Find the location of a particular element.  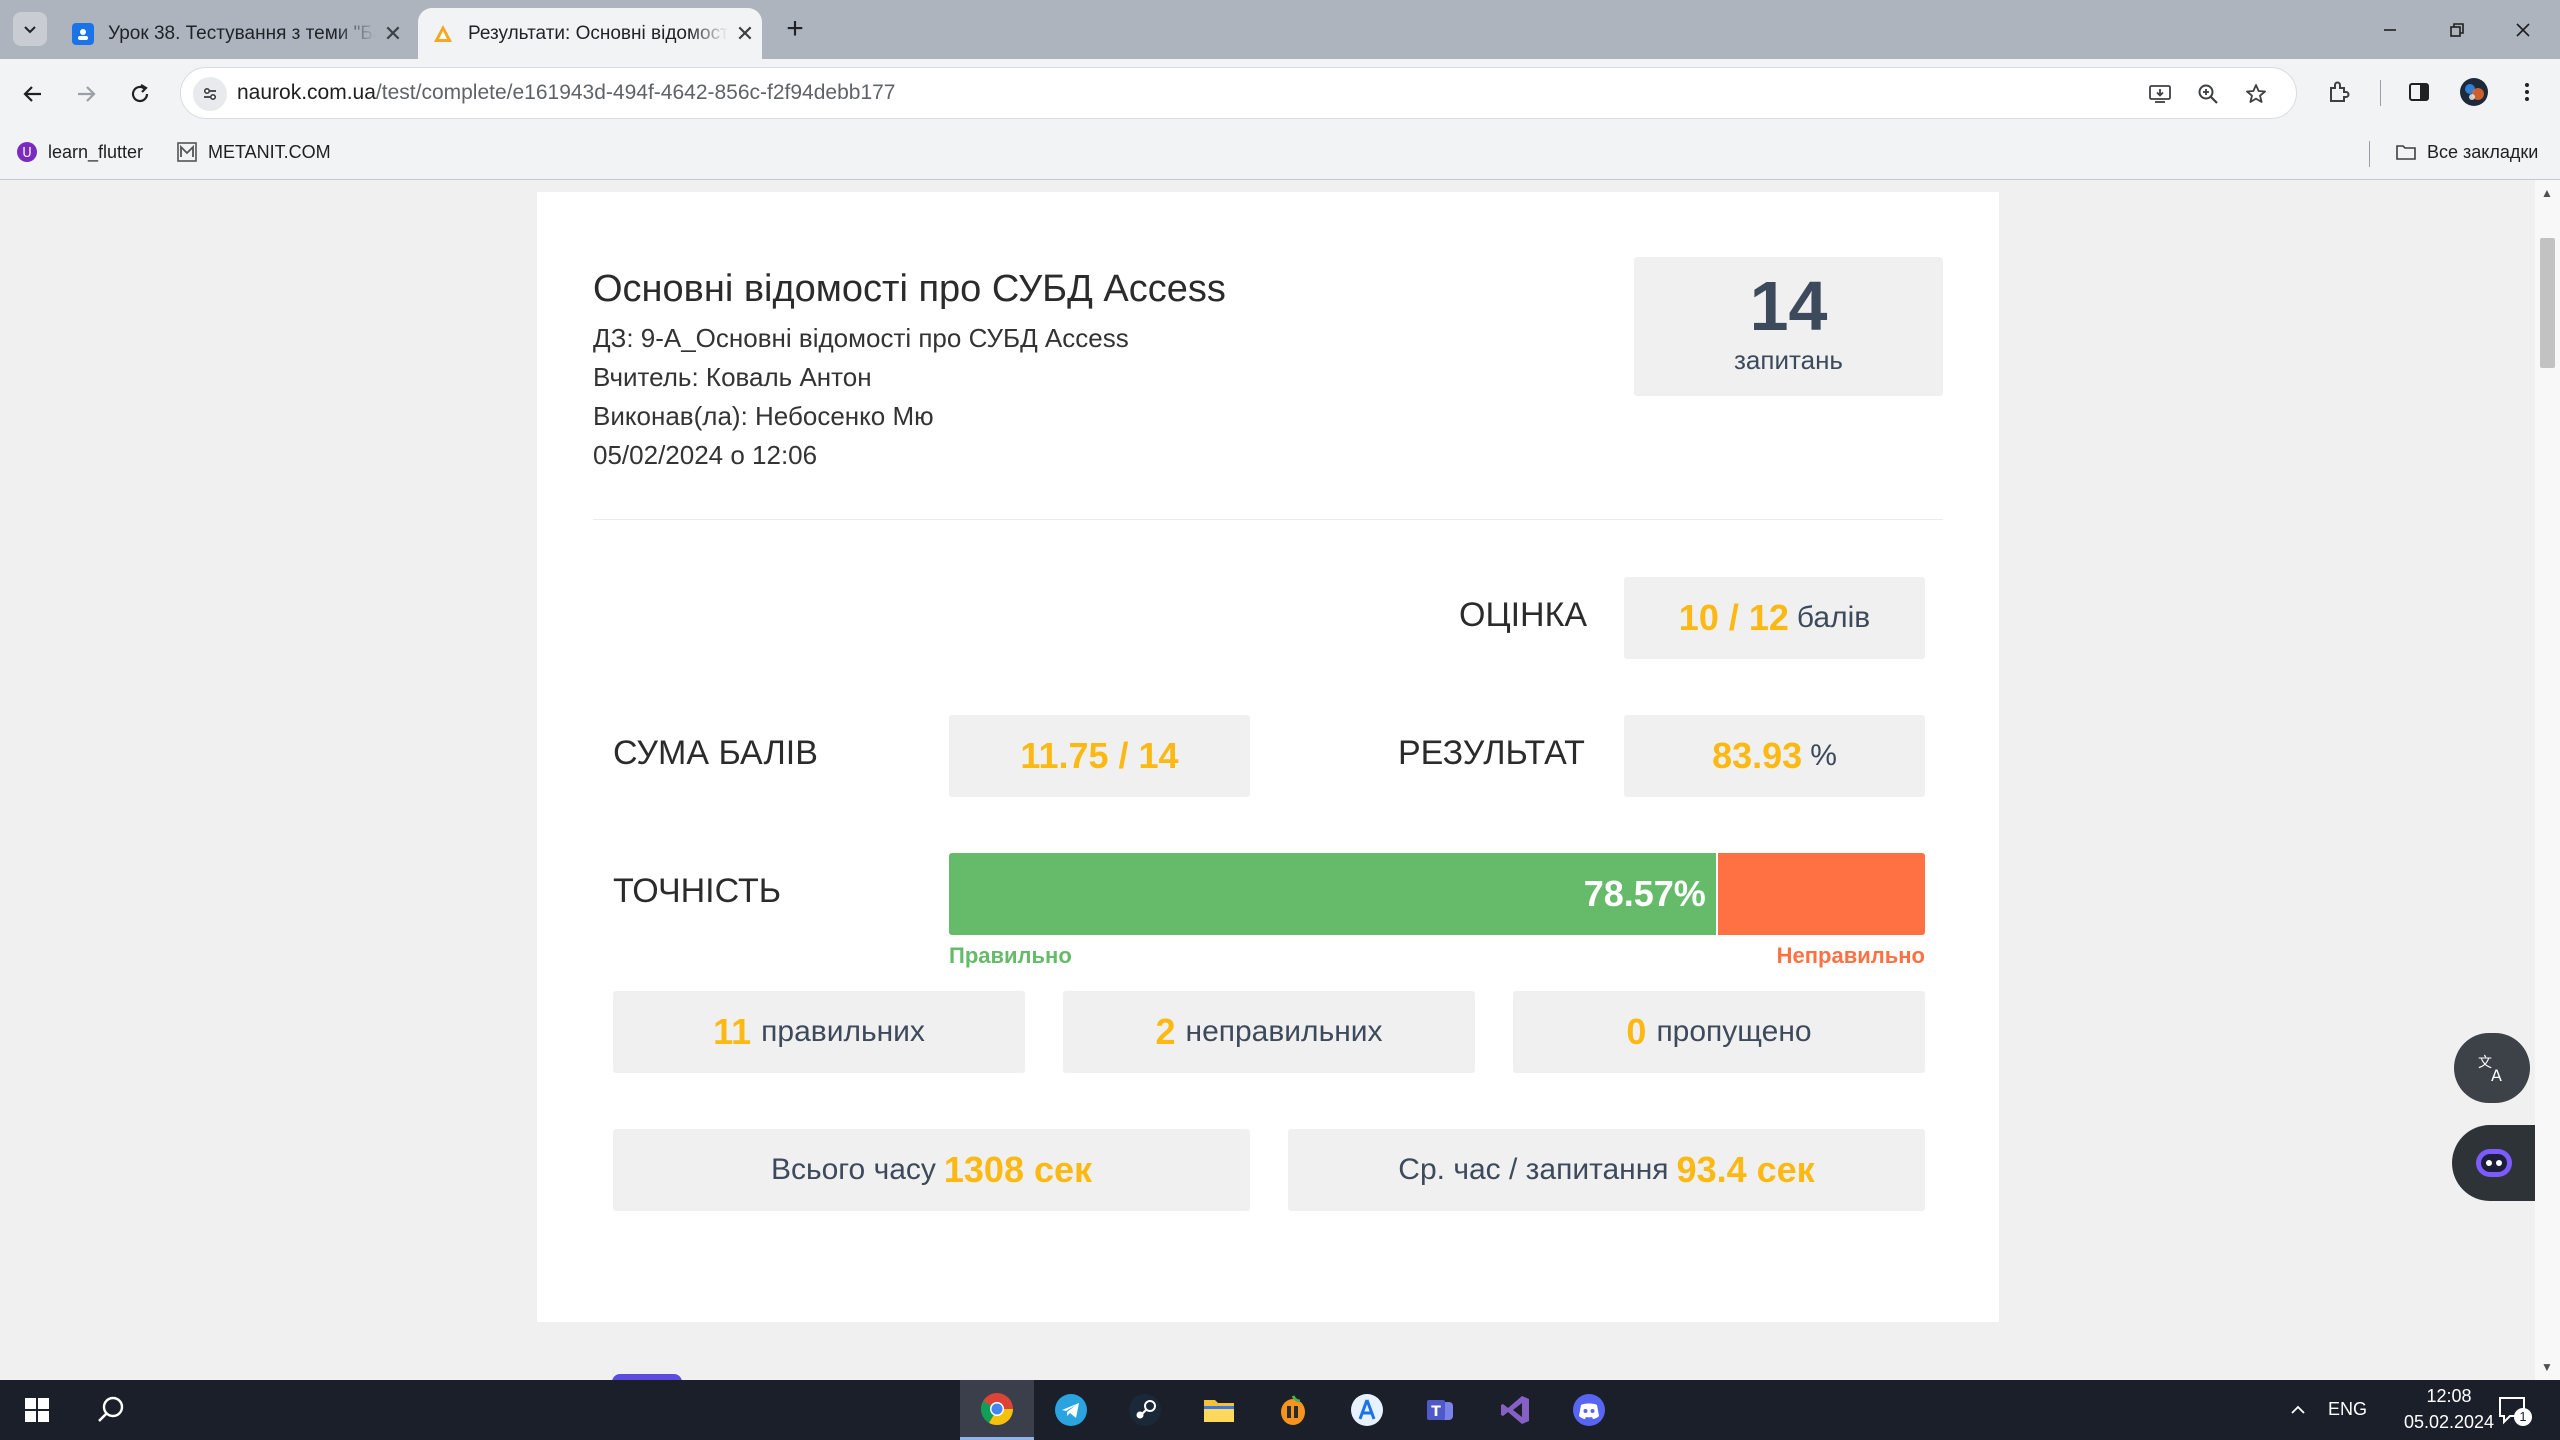

restore-button is located at coordinates (2457, 29).